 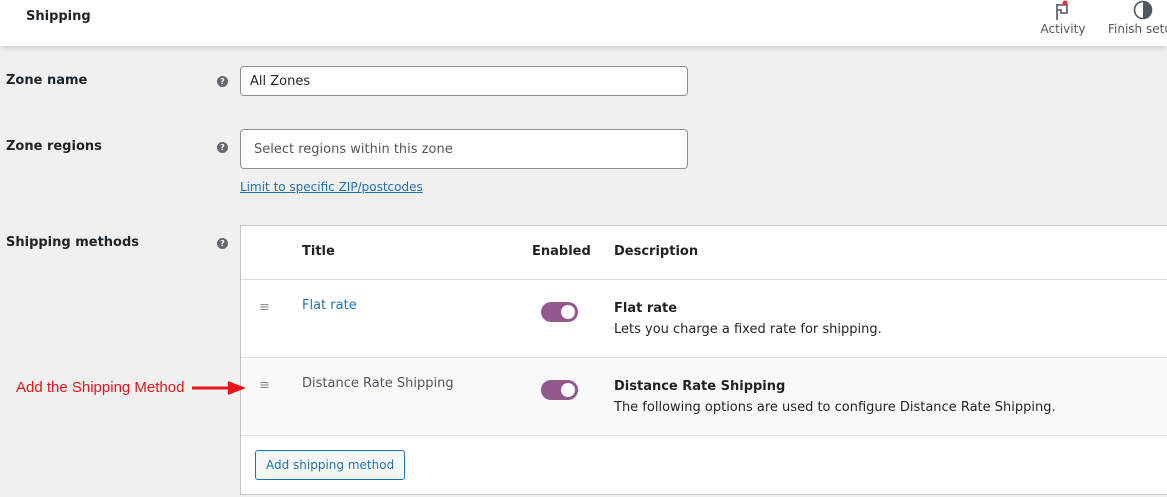 What do you see at coordinates (700, 386) in the screenshot?
I see `description-title: Distance Rate Shipping` at bounding box center [700, 386].